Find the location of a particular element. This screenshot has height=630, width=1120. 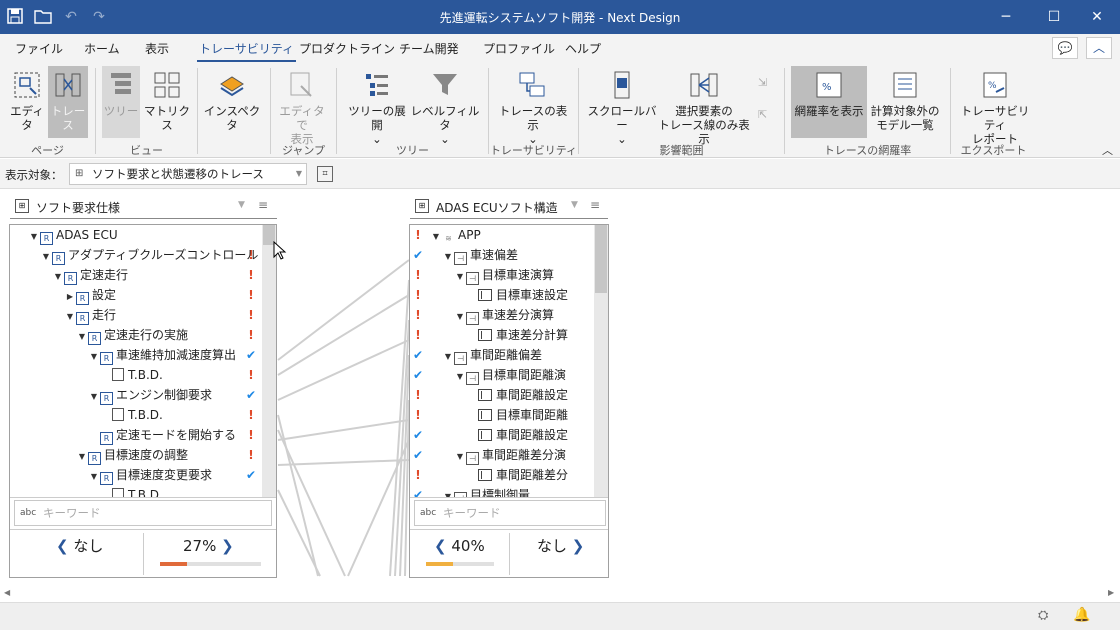

menu-file: ファイル is located at coordinates (39, 48).